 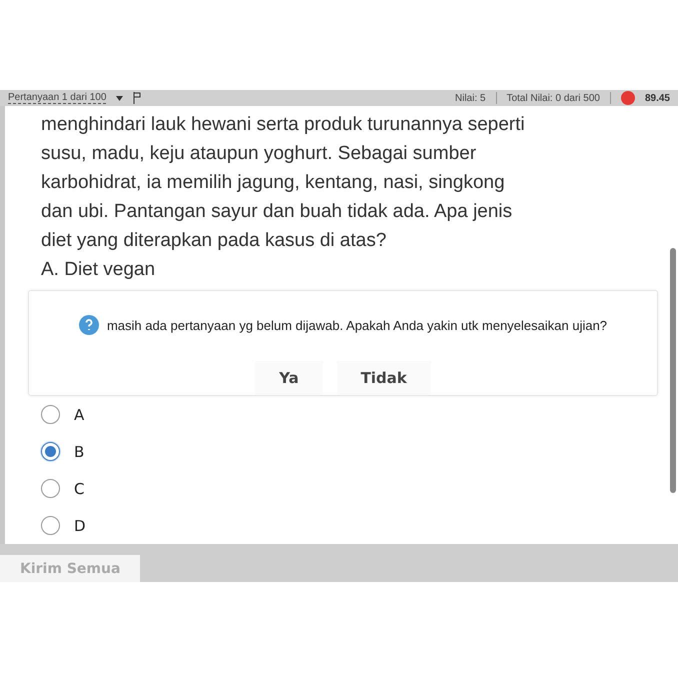 What do you see at coordinates (88, 325) in the screenshot?
I see `question-icon` at bounding box center [88, 325].